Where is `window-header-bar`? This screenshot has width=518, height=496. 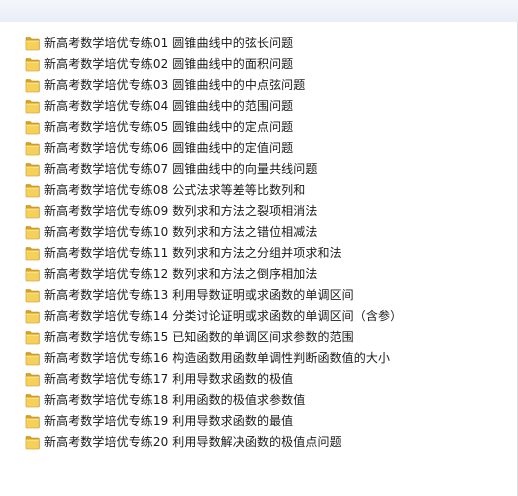 window-header-bar is located at coordinates (259, 11).